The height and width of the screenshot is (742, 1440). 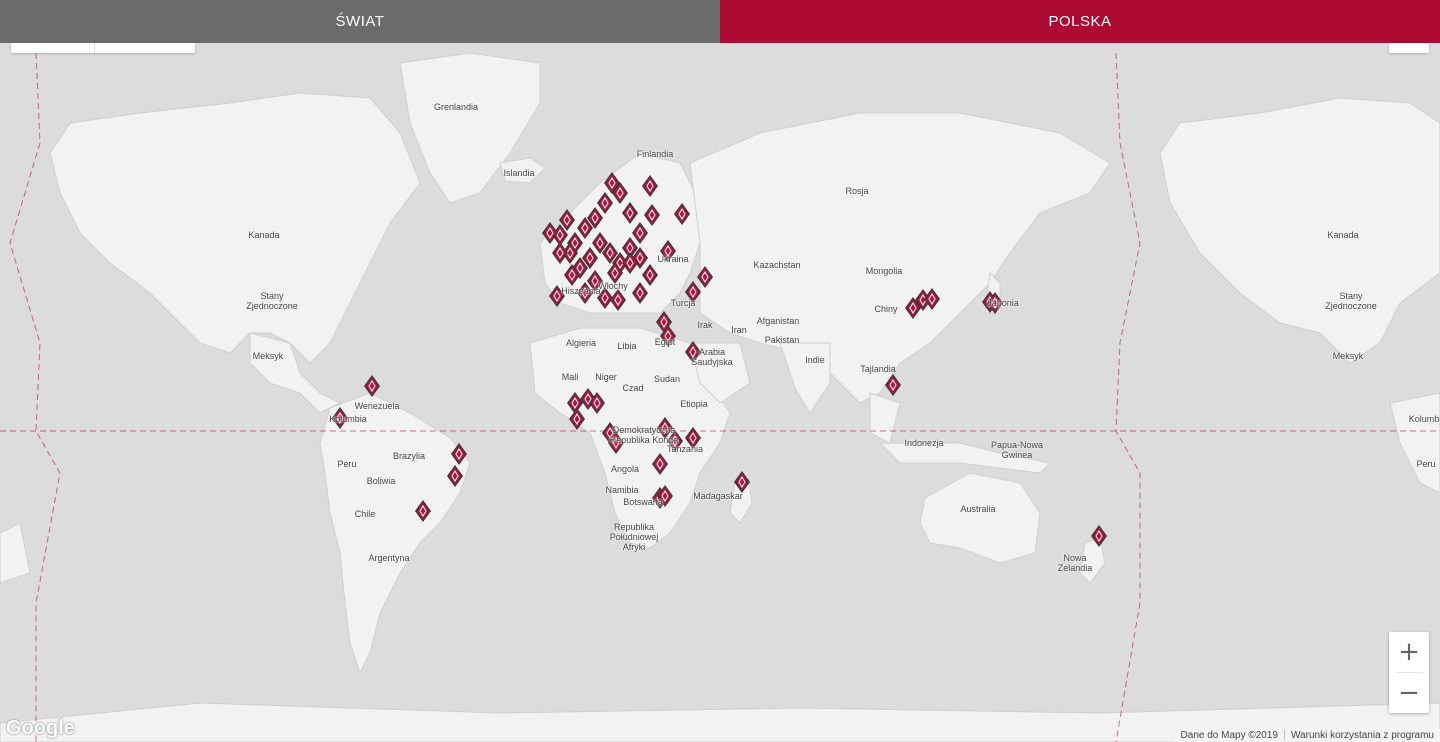 What do you see at coordinates (634, 537) in the screenshot?
I see `label-rsa: Republika Południowej Afryki` at bounding box center [634, 537].